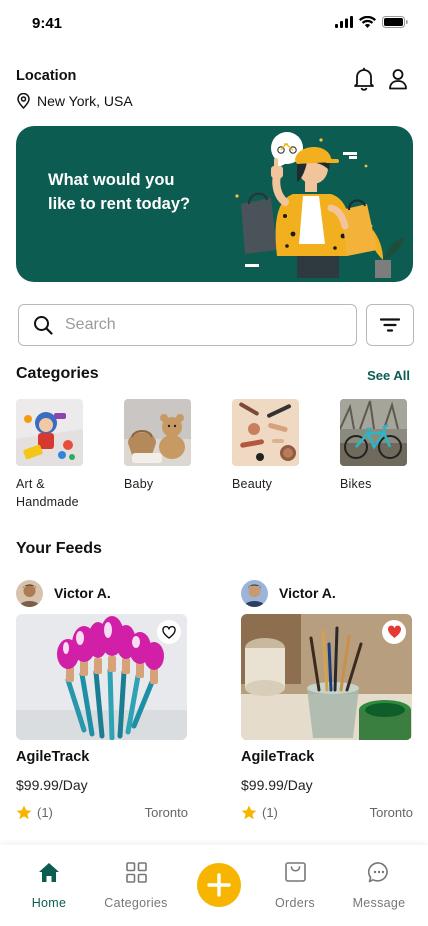 The height and width of the screenshot is (926, 428). Describe the element at coordinates (214, 24) in the screenshot. I see `status-bar: 9:41` at that location.